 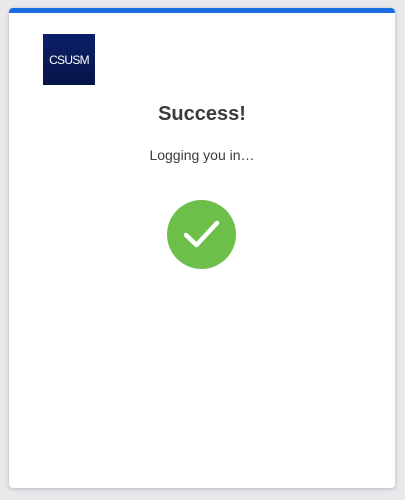 I want to click on logo-text: CSUSM, so click(x=69, y=59).